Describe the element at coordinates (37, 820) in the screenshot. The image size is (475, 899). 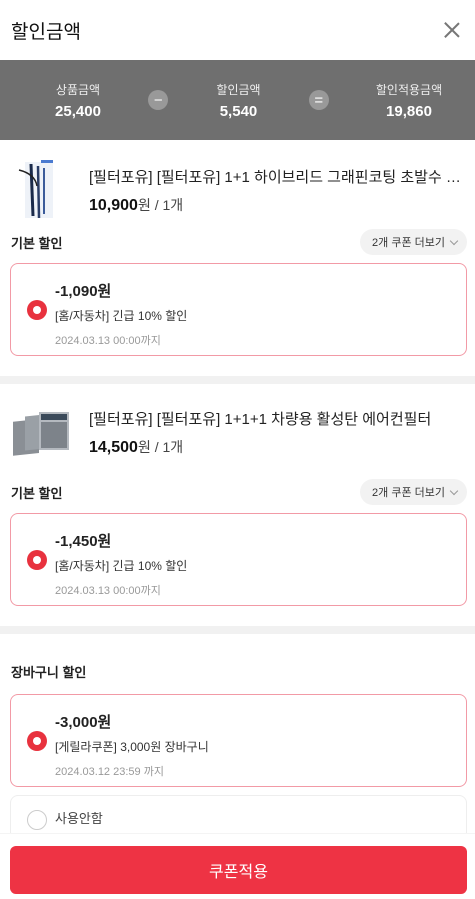
I see `radio-empty-icon` at that location.